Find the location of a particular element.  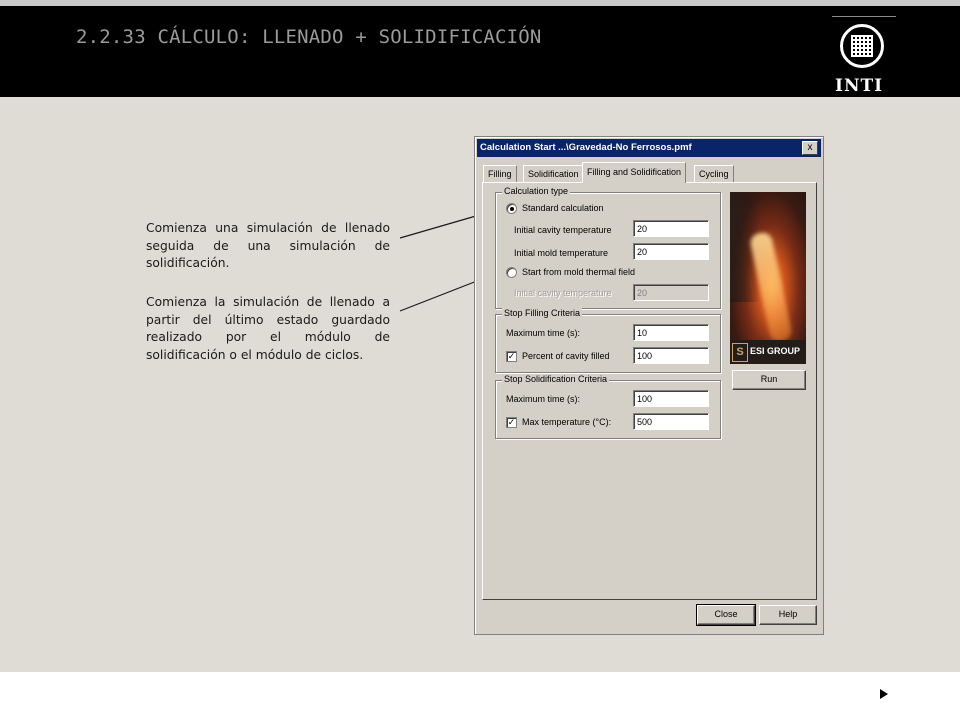

logo-grid-icon is located at coordinates (862, 46).